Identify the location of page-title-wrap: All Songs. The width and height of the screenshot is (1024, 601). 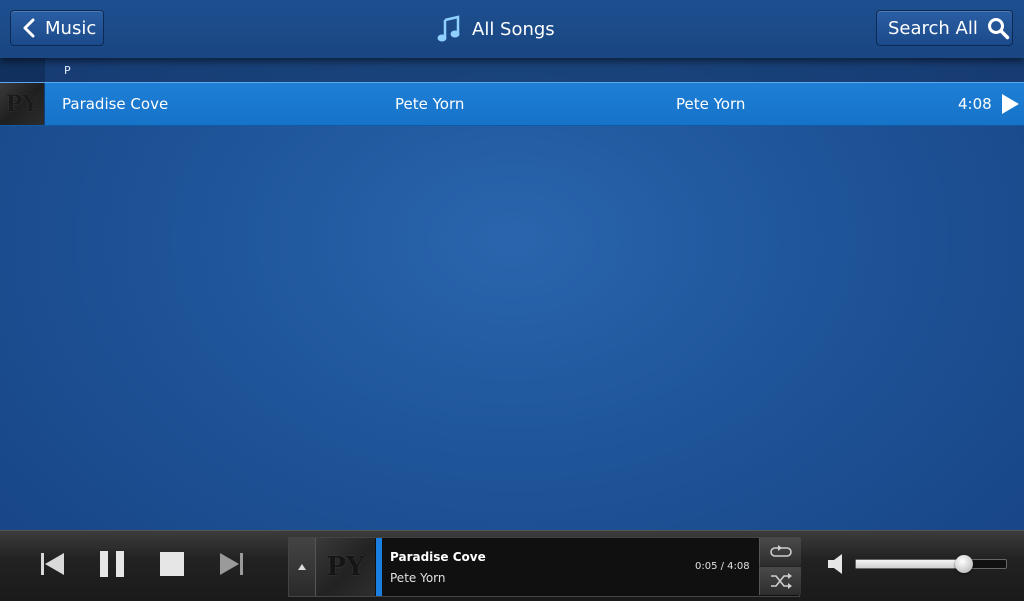
(495, 29).